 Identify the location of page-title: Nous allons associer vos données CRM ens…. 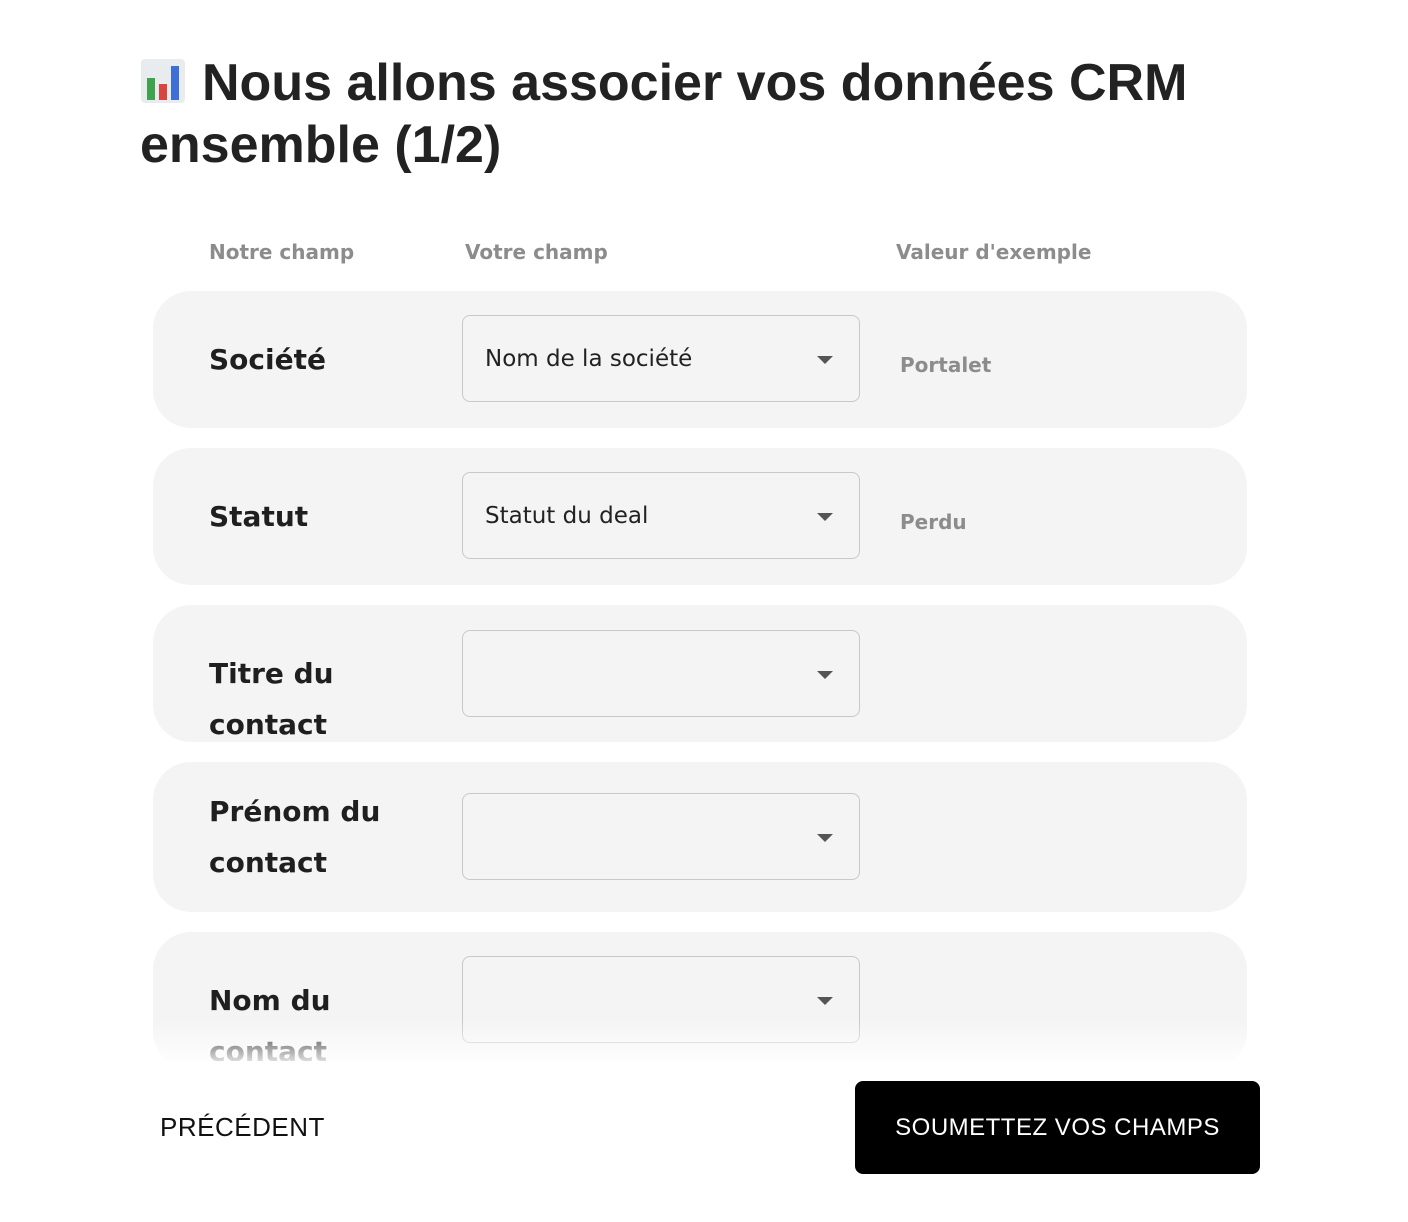
(720, 114).